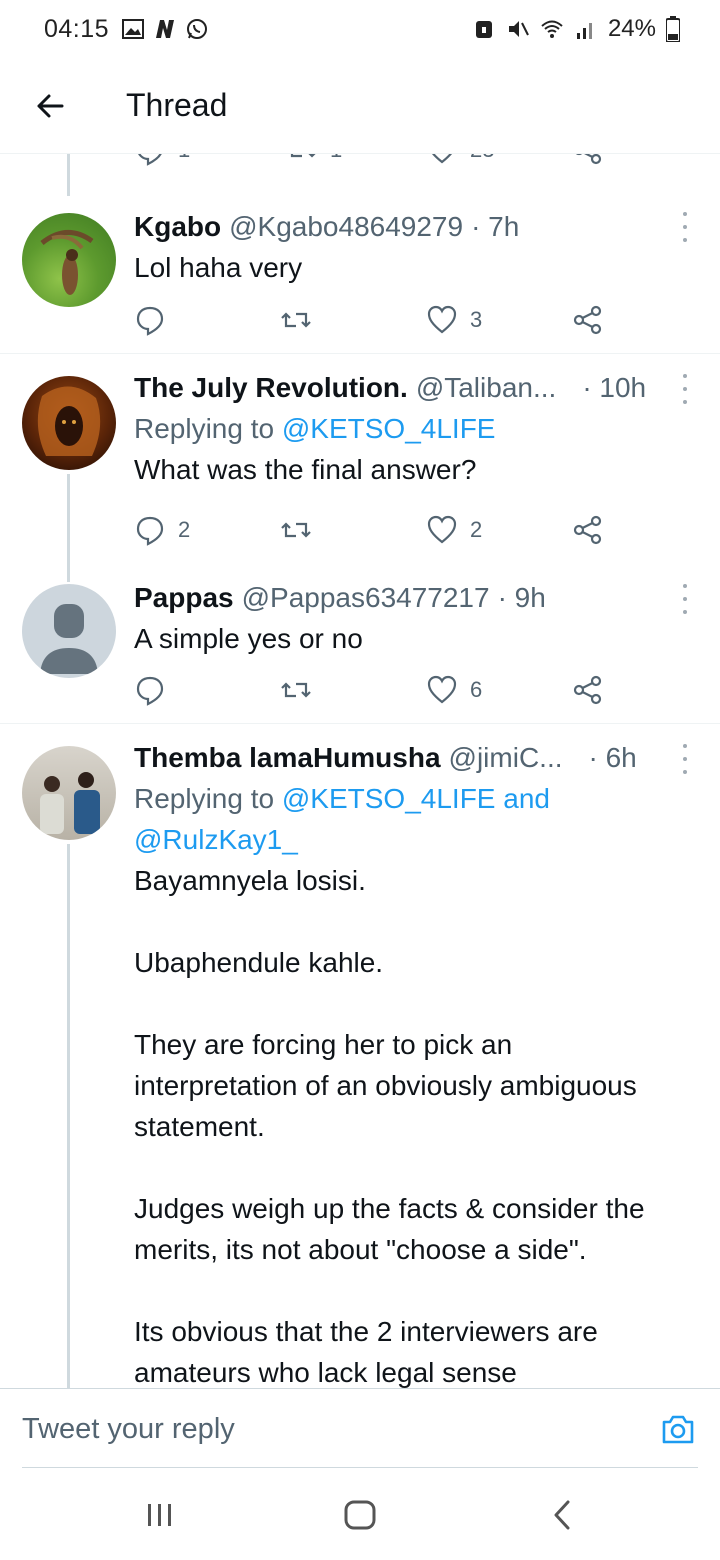 This screenshot has width=720, height=1560. What do you see at coordinates (184, 158) in the screenshot?
I see `reply-count: 1` at bounding box center [184, 158].